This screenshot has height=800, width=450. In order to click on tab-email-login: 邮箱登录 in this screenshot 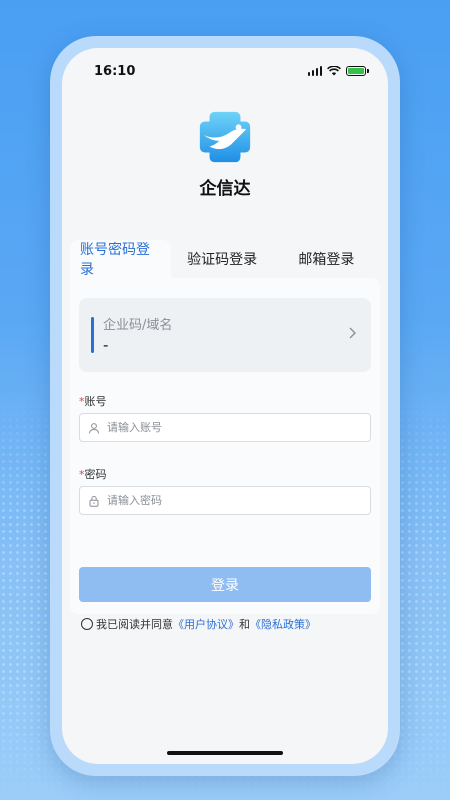, I will do `click(326, 259)`.